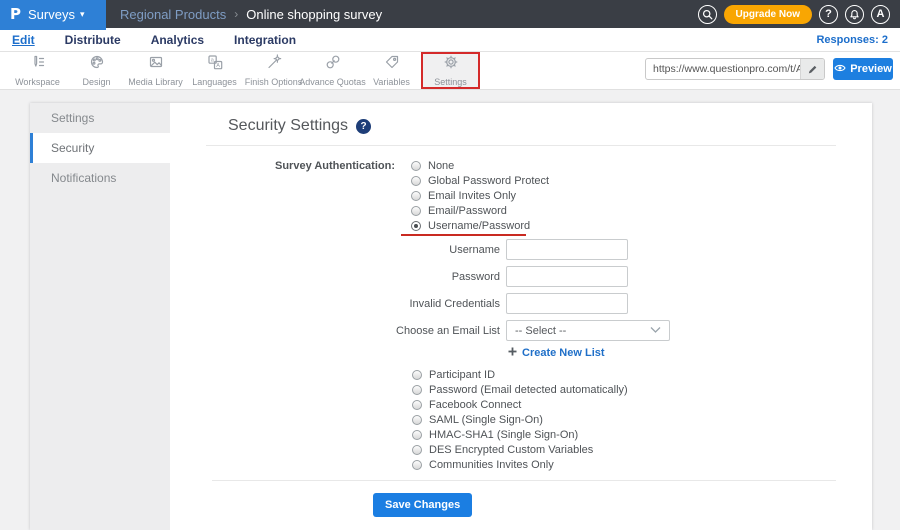 The image size is (900, 530). What do you see at coordinates (828, 14) in the screenshot?
I see `help-button: ?` at bounding box center [828, 14].